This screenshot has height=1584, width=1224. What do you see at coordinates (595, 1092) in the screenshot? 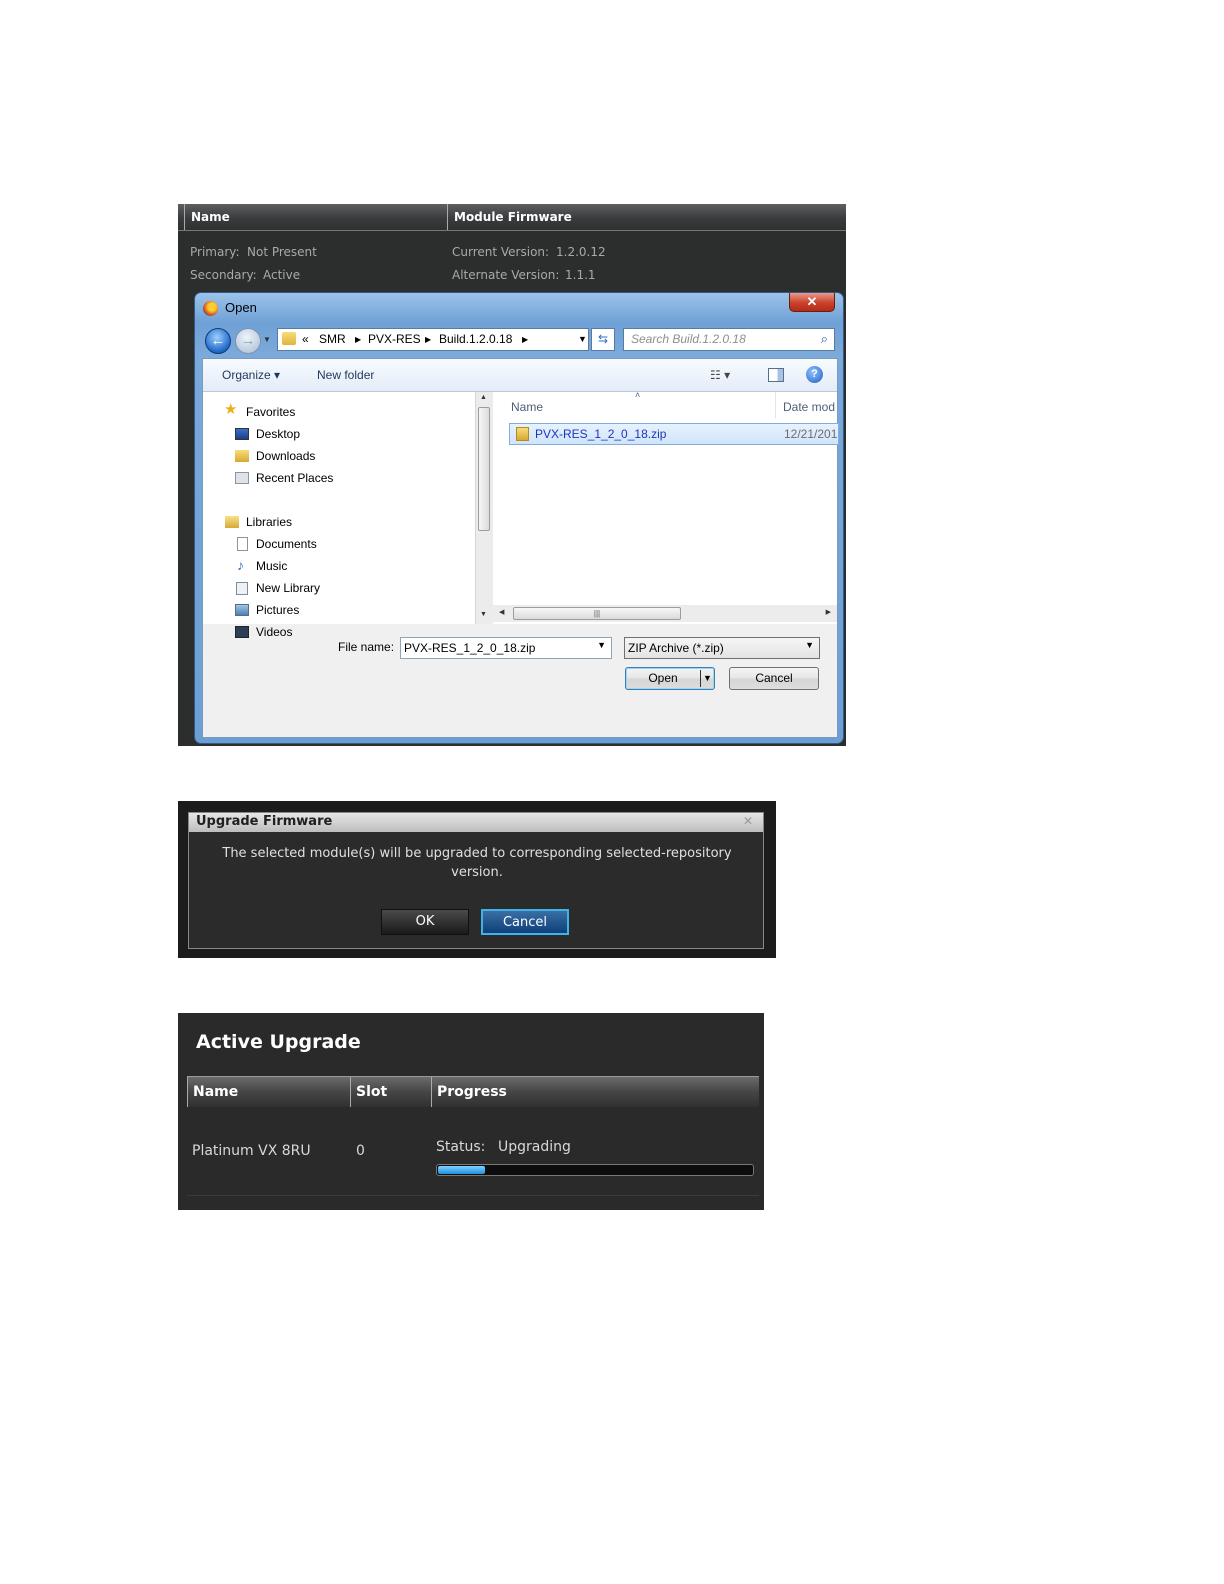
I see `column-progress: Progress` at bounding box center [595, 1092].